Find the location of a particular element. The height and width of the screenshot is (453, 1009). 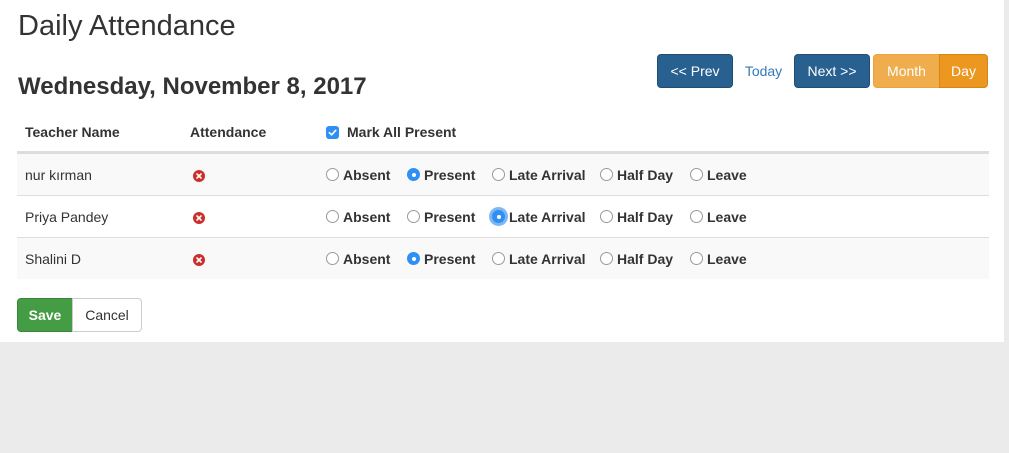

month-view-button: Month is located at coordinates (906, 71).